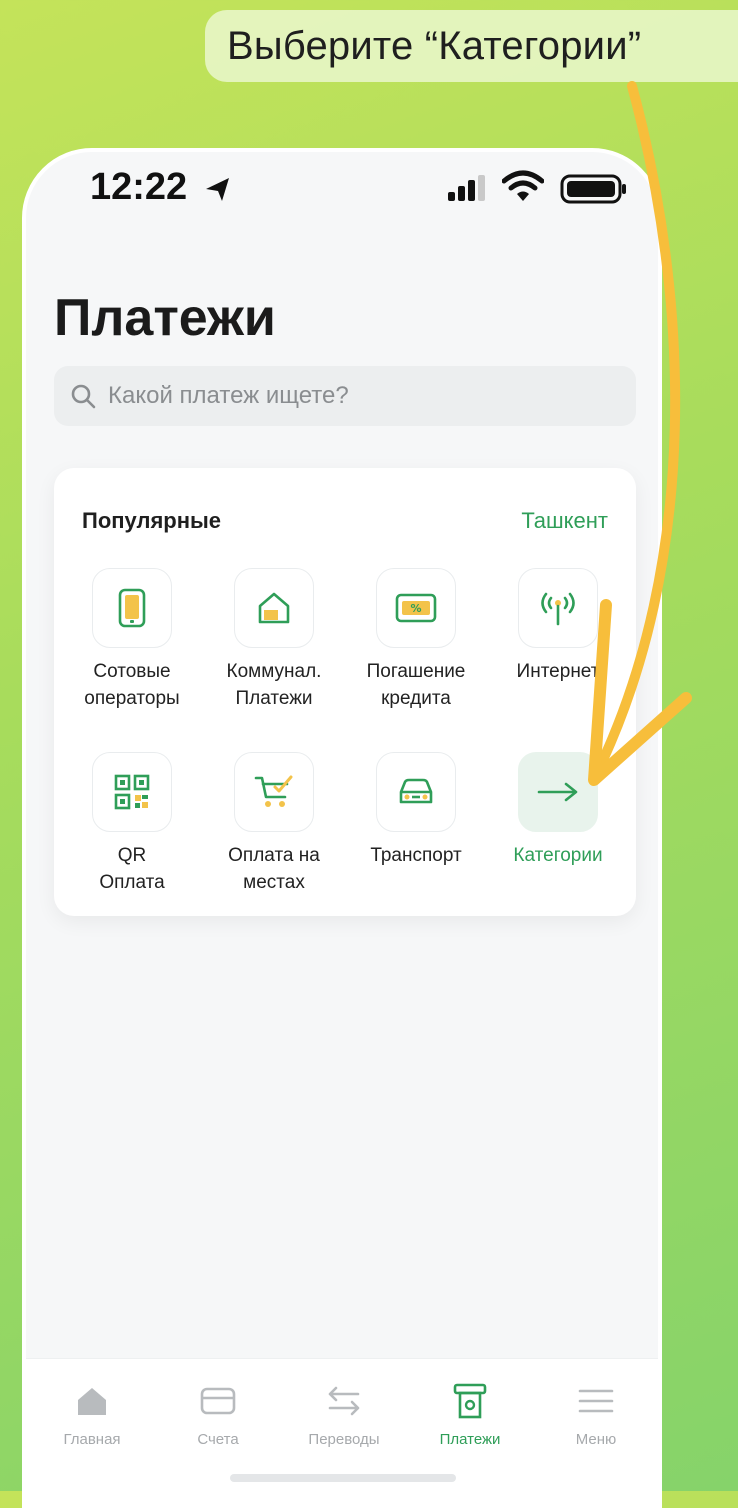  I want to click on tile-label: Погашение кредита, so click(416, 685).